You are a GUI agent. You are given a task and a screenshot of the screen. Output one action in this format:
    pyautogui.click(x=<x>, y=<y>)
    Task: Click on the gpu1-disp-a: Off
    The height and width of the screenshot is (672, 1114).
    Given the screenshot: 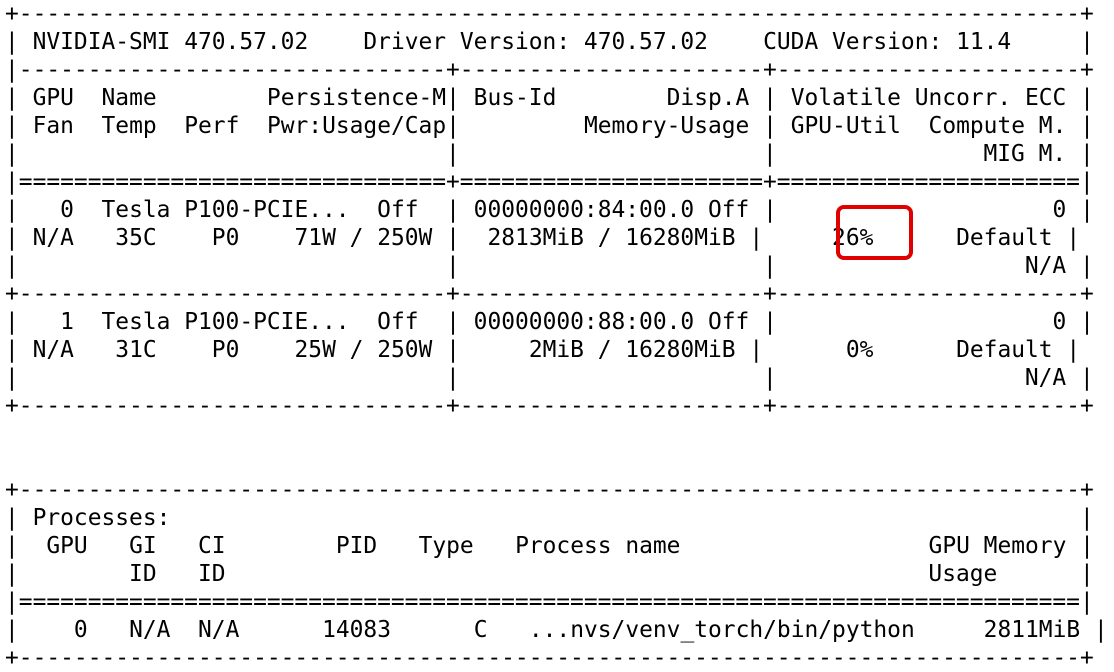 What is the action you would take?
    pyautogui.click(x=728, y=322)
    